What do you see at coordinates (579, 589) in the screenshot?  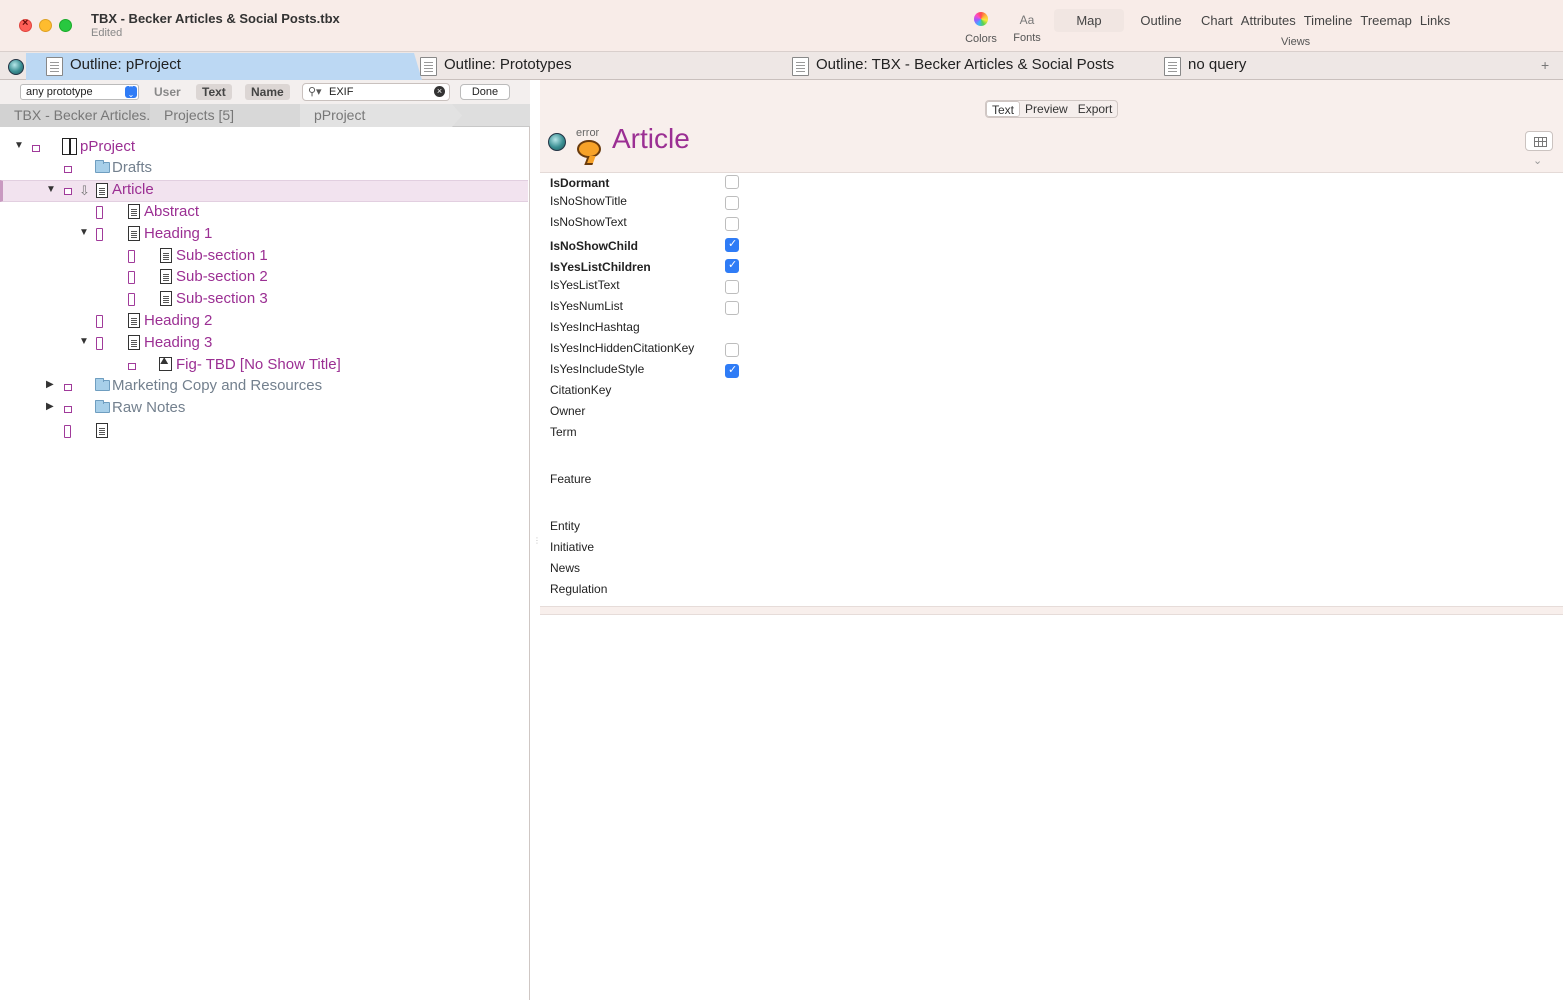 I see `attribute-name: Regulation` at bounding box center [579, 589].